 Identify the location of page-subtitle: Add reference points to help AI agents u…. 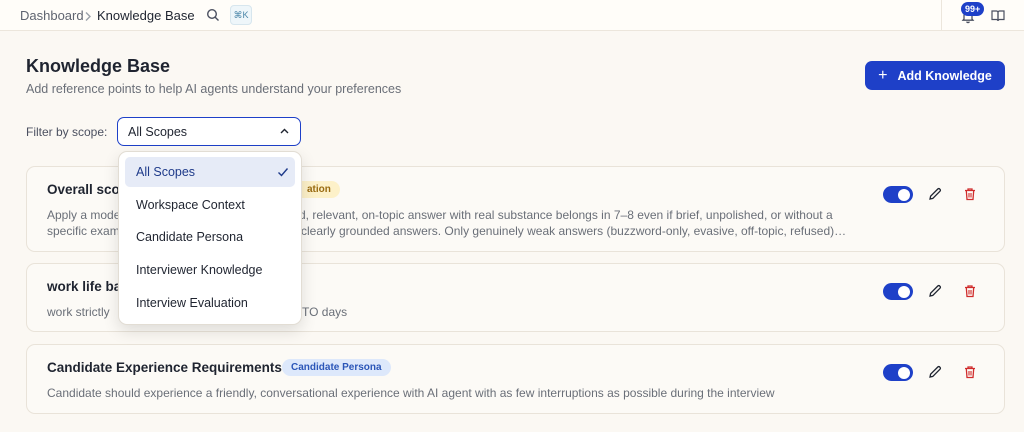
(214, 89).